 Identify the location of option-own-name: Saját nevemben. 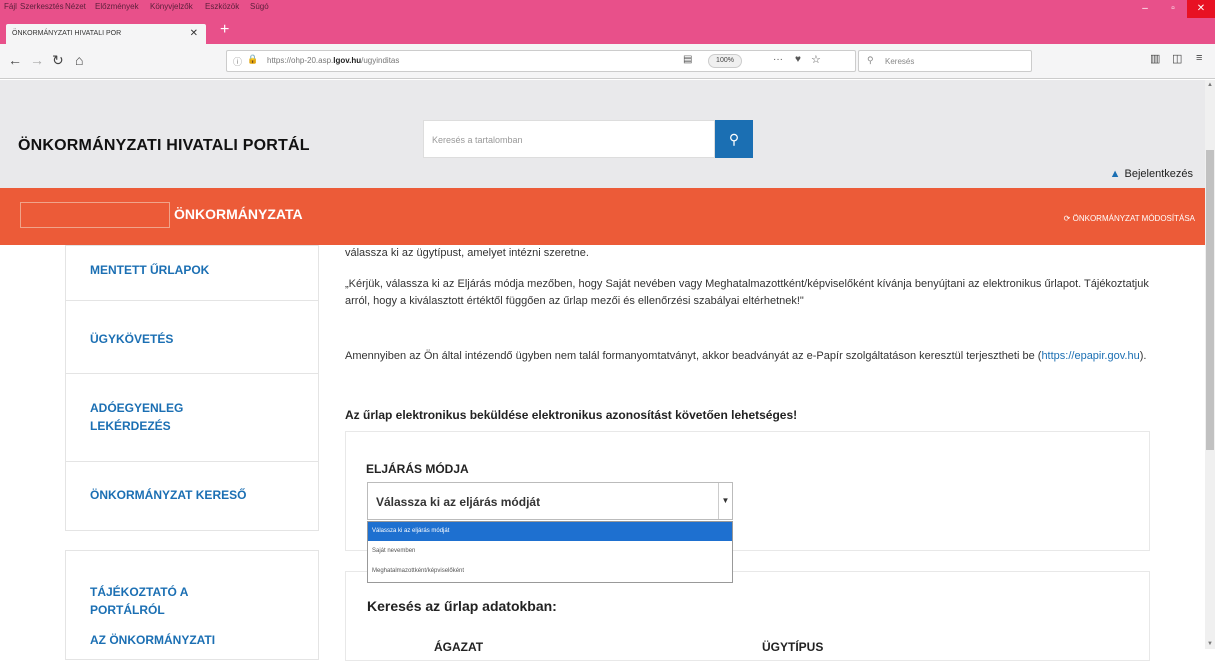
(550, 551).